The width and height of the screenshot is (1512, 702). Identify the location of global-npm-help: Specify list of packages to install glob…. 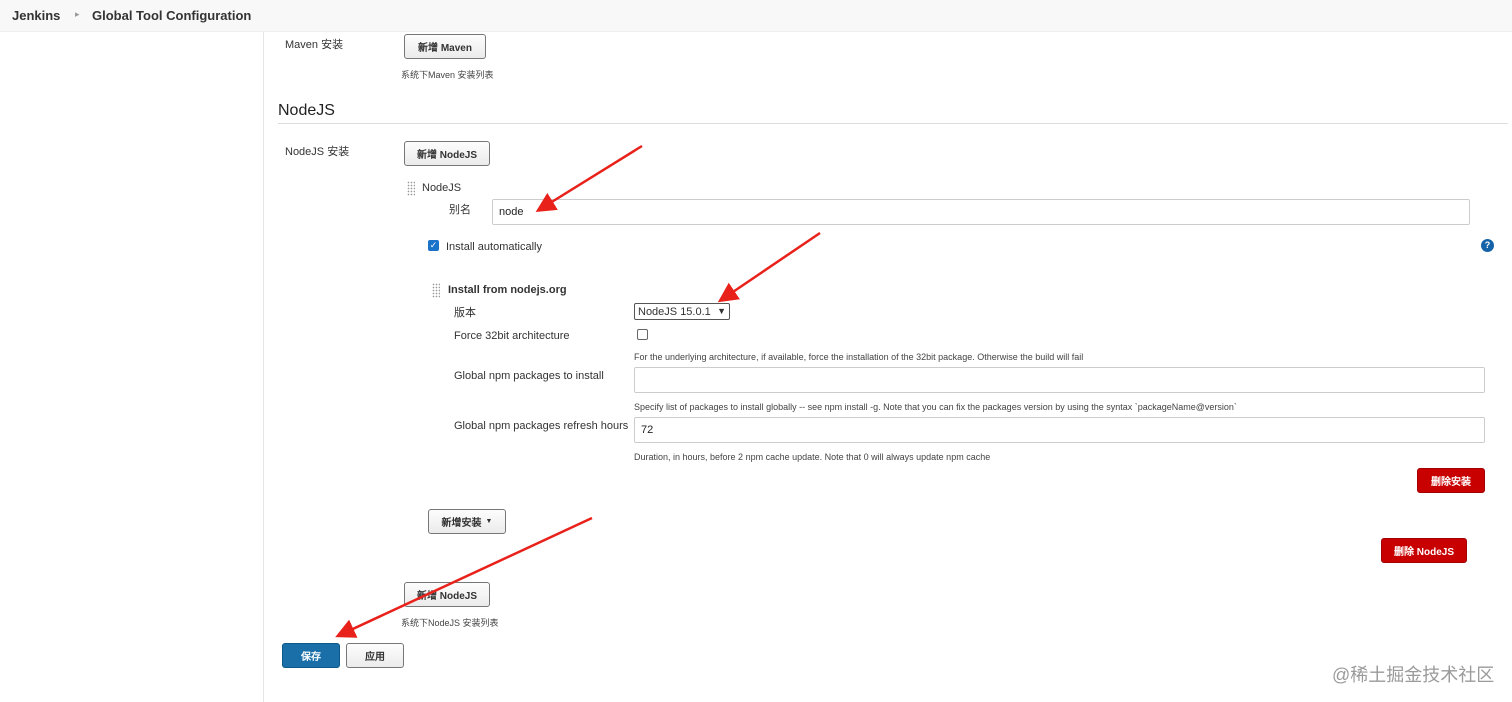
(935, 407).